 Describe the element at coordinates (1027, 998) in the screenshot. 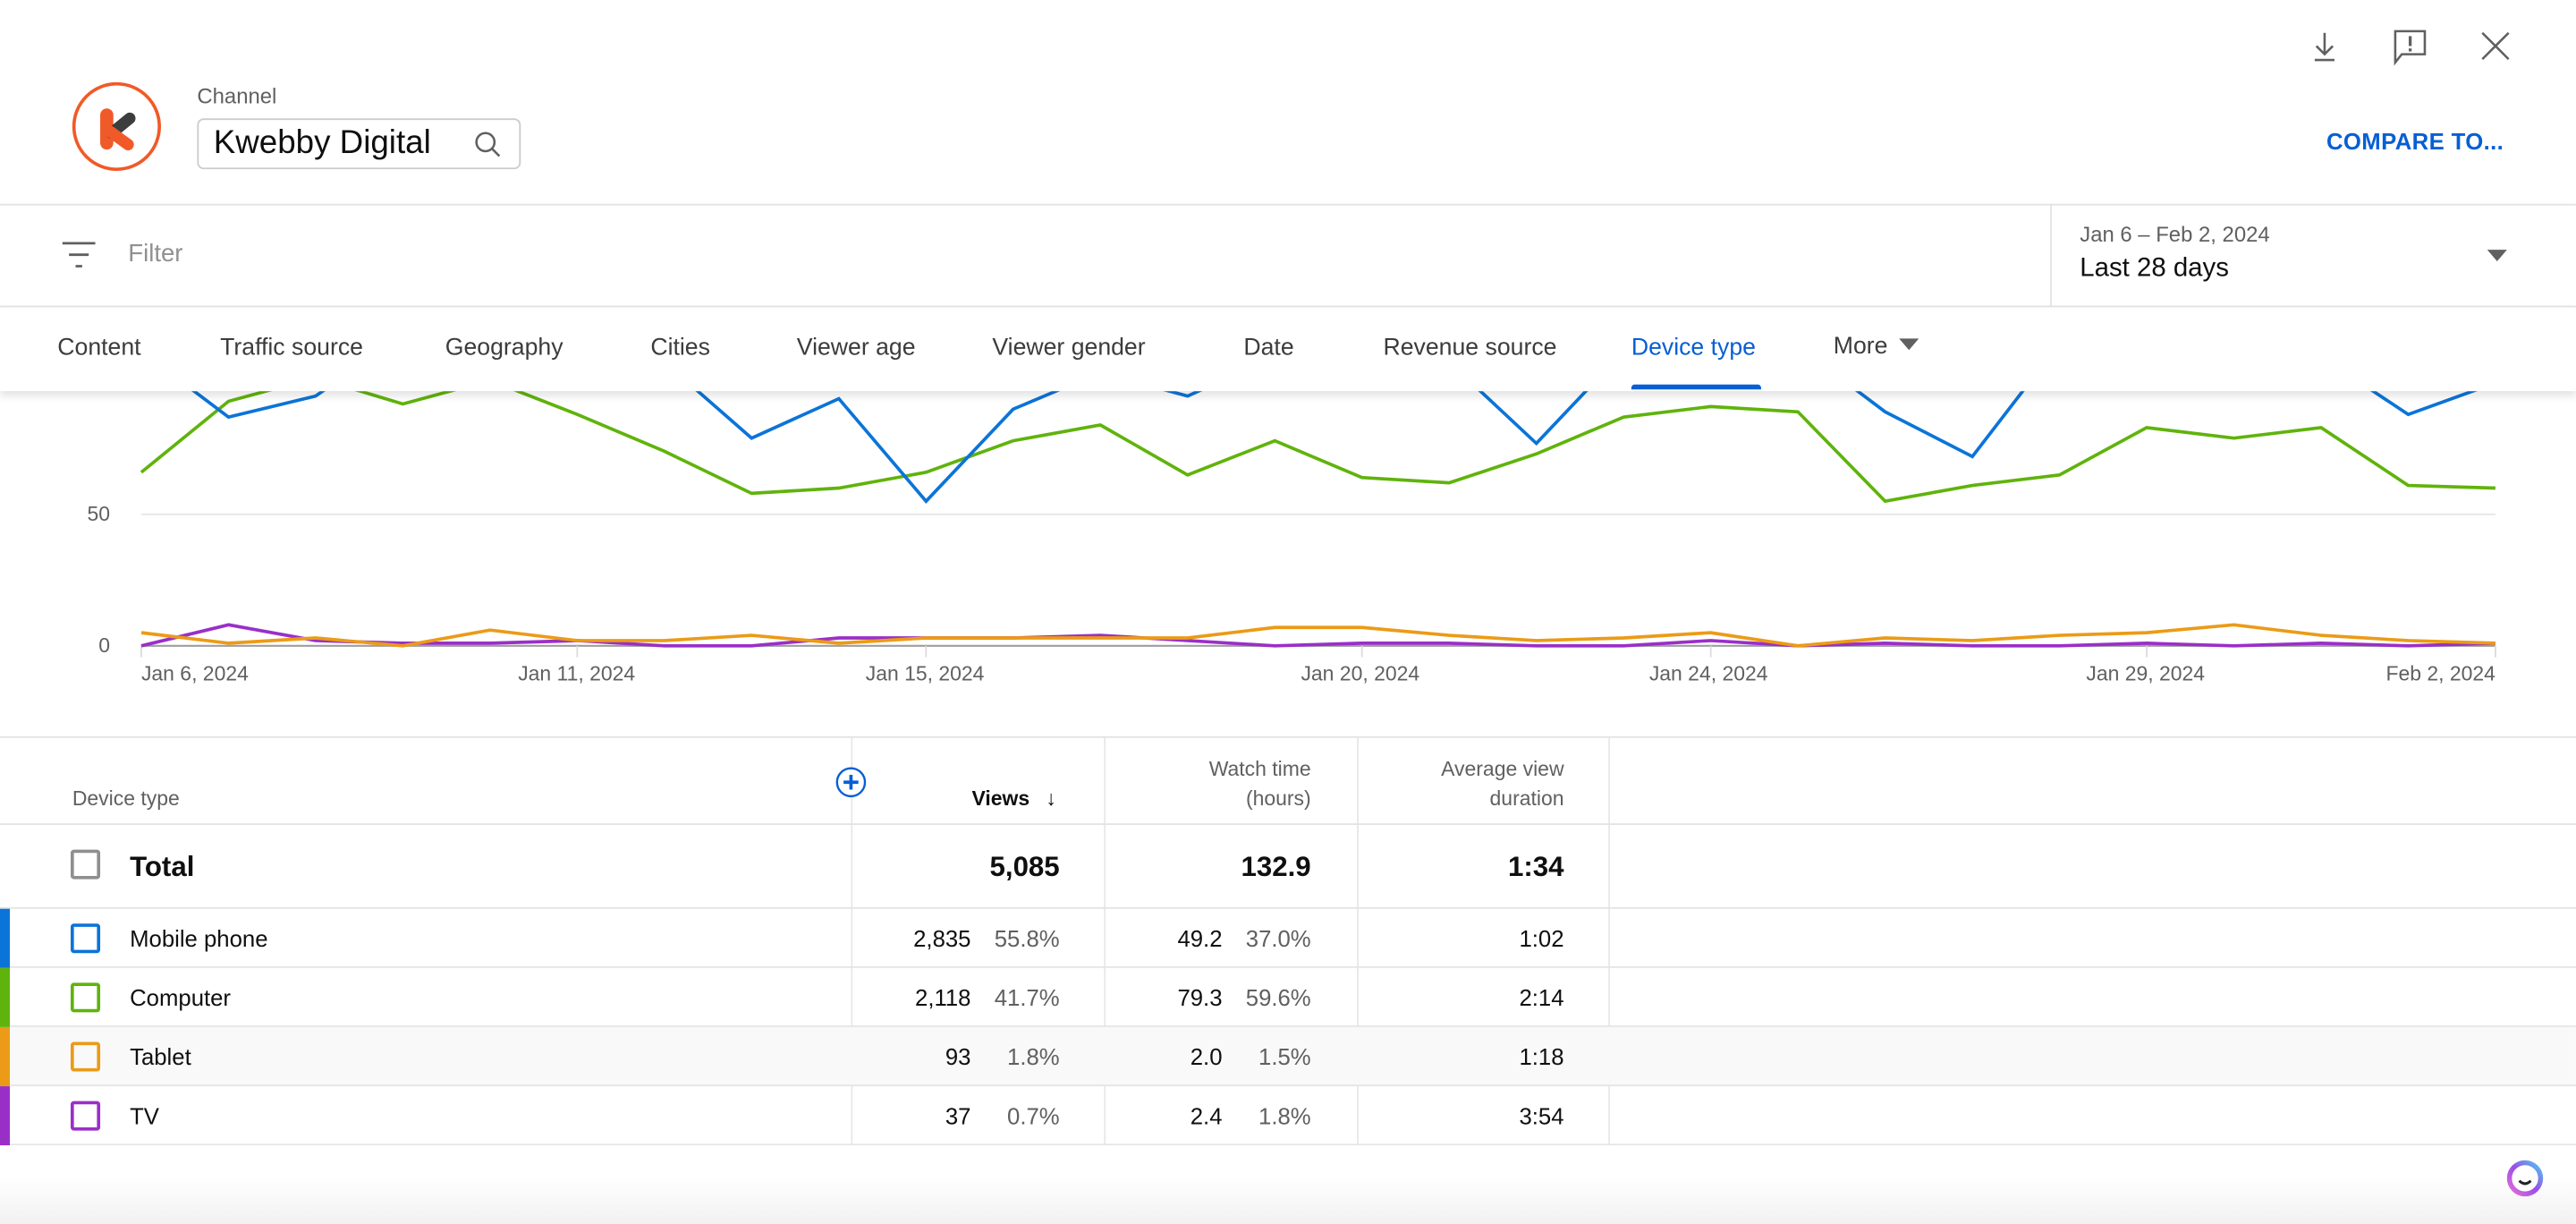

I see `views-percent: 41.7%` at that location.